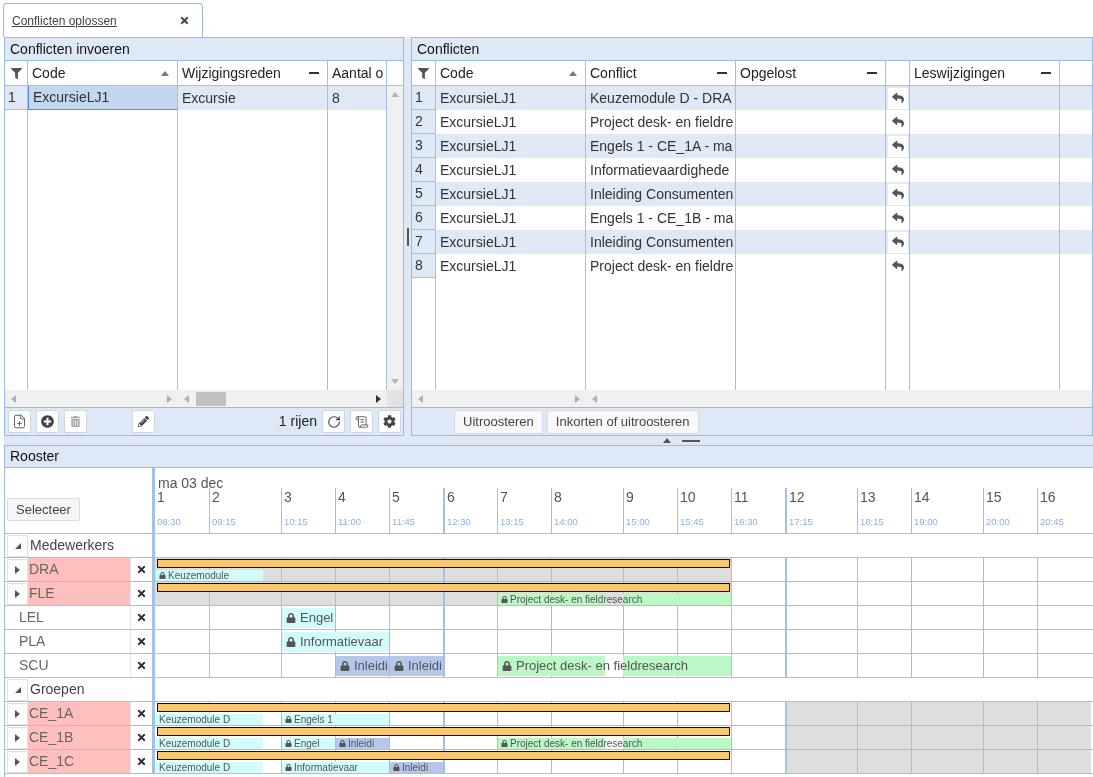 Image resolution: width=1093 pixels, height=777 pixels. Describe the element at coordinates (253, 73) in the screenshot. I see `column-header: Wijzigingsreden` at that location.